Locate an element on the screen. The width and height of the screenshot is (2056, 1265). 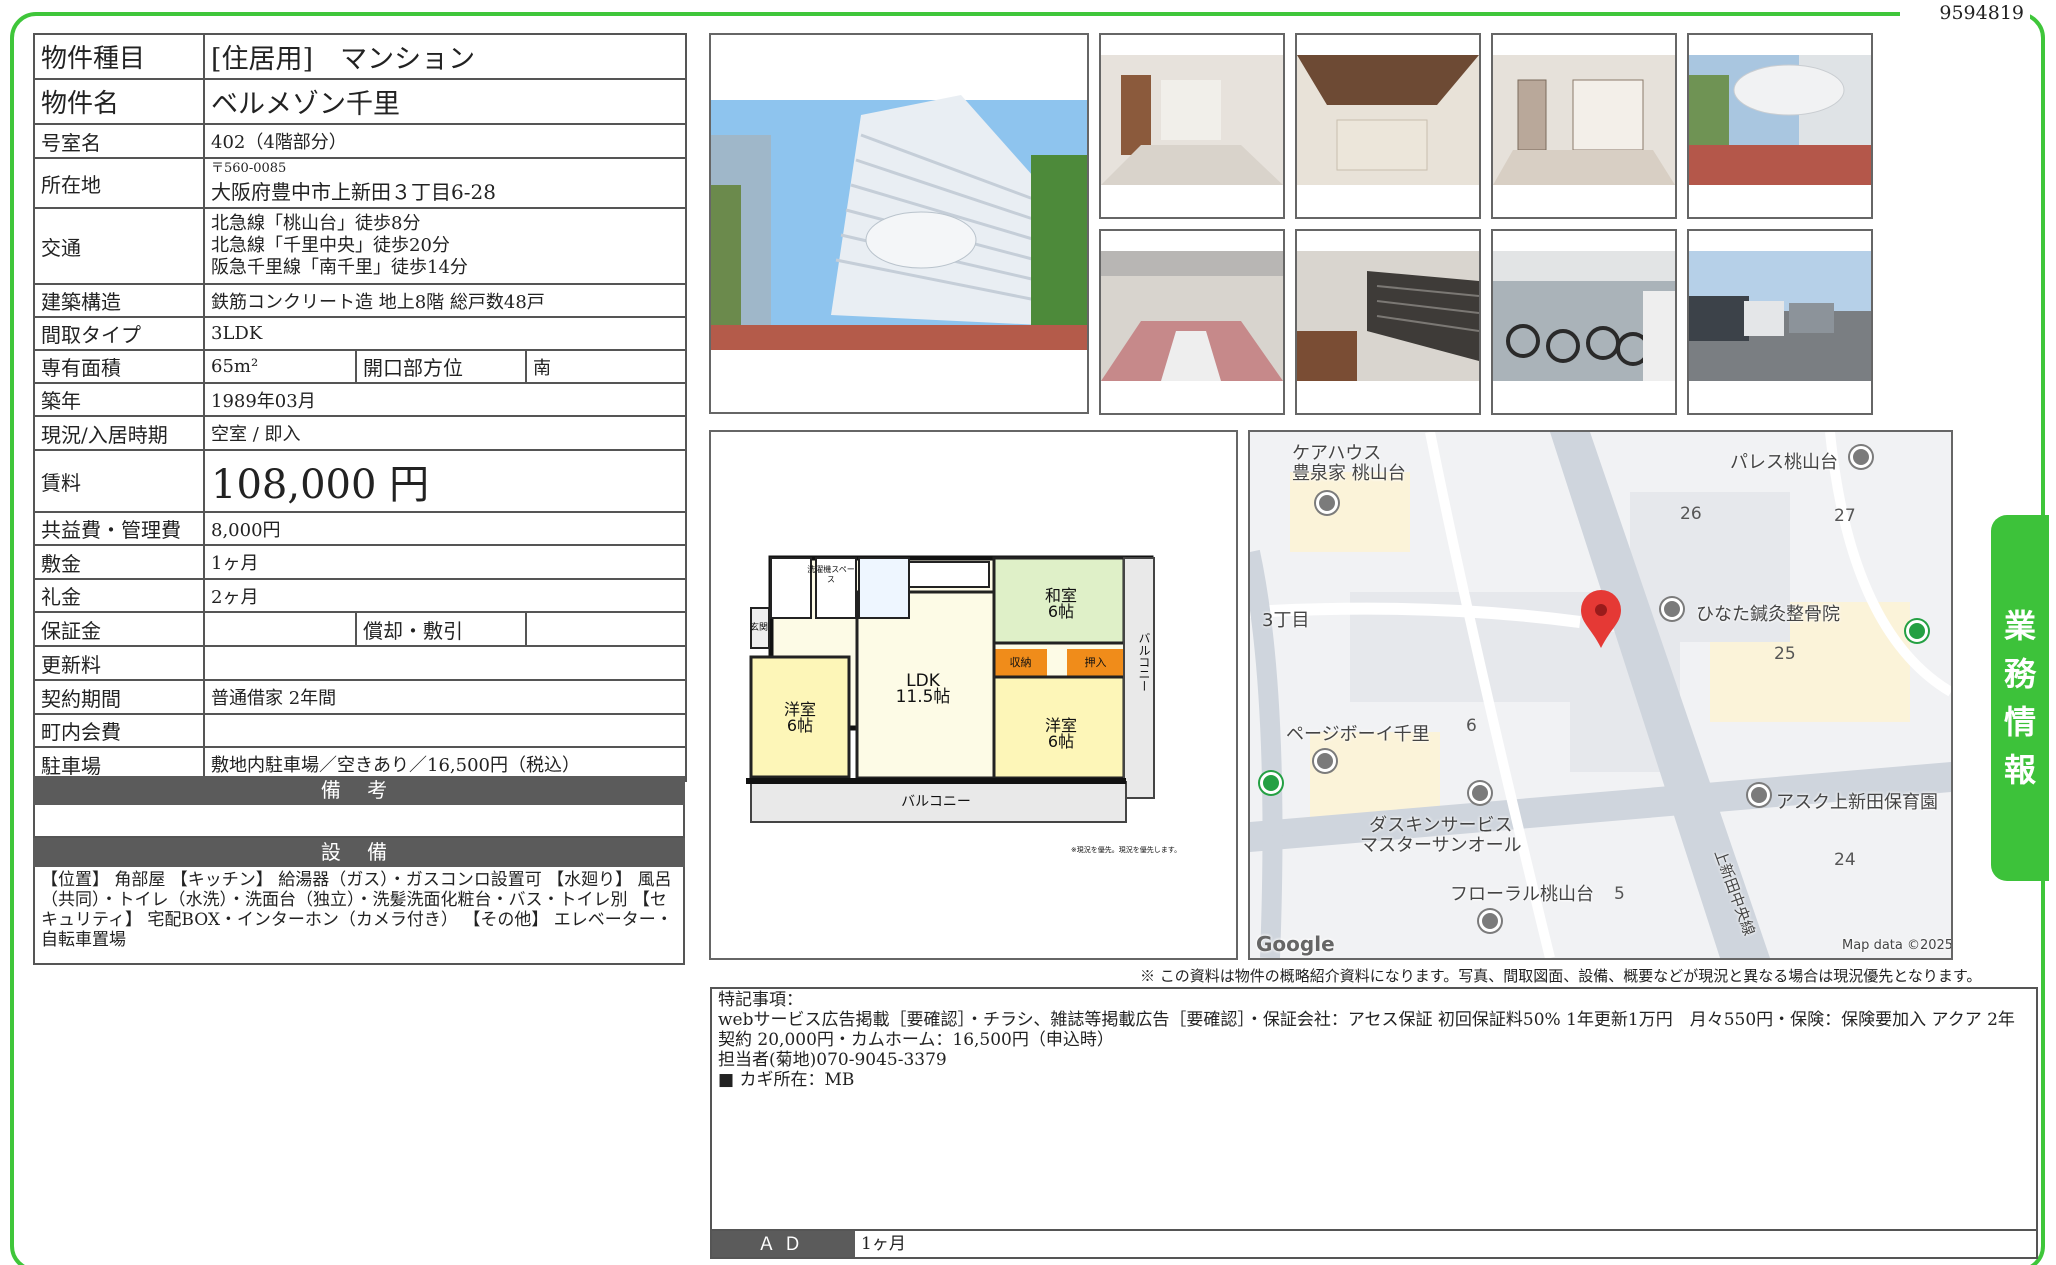
entrance-label: 玄関 is located at coordinates (758, 628).